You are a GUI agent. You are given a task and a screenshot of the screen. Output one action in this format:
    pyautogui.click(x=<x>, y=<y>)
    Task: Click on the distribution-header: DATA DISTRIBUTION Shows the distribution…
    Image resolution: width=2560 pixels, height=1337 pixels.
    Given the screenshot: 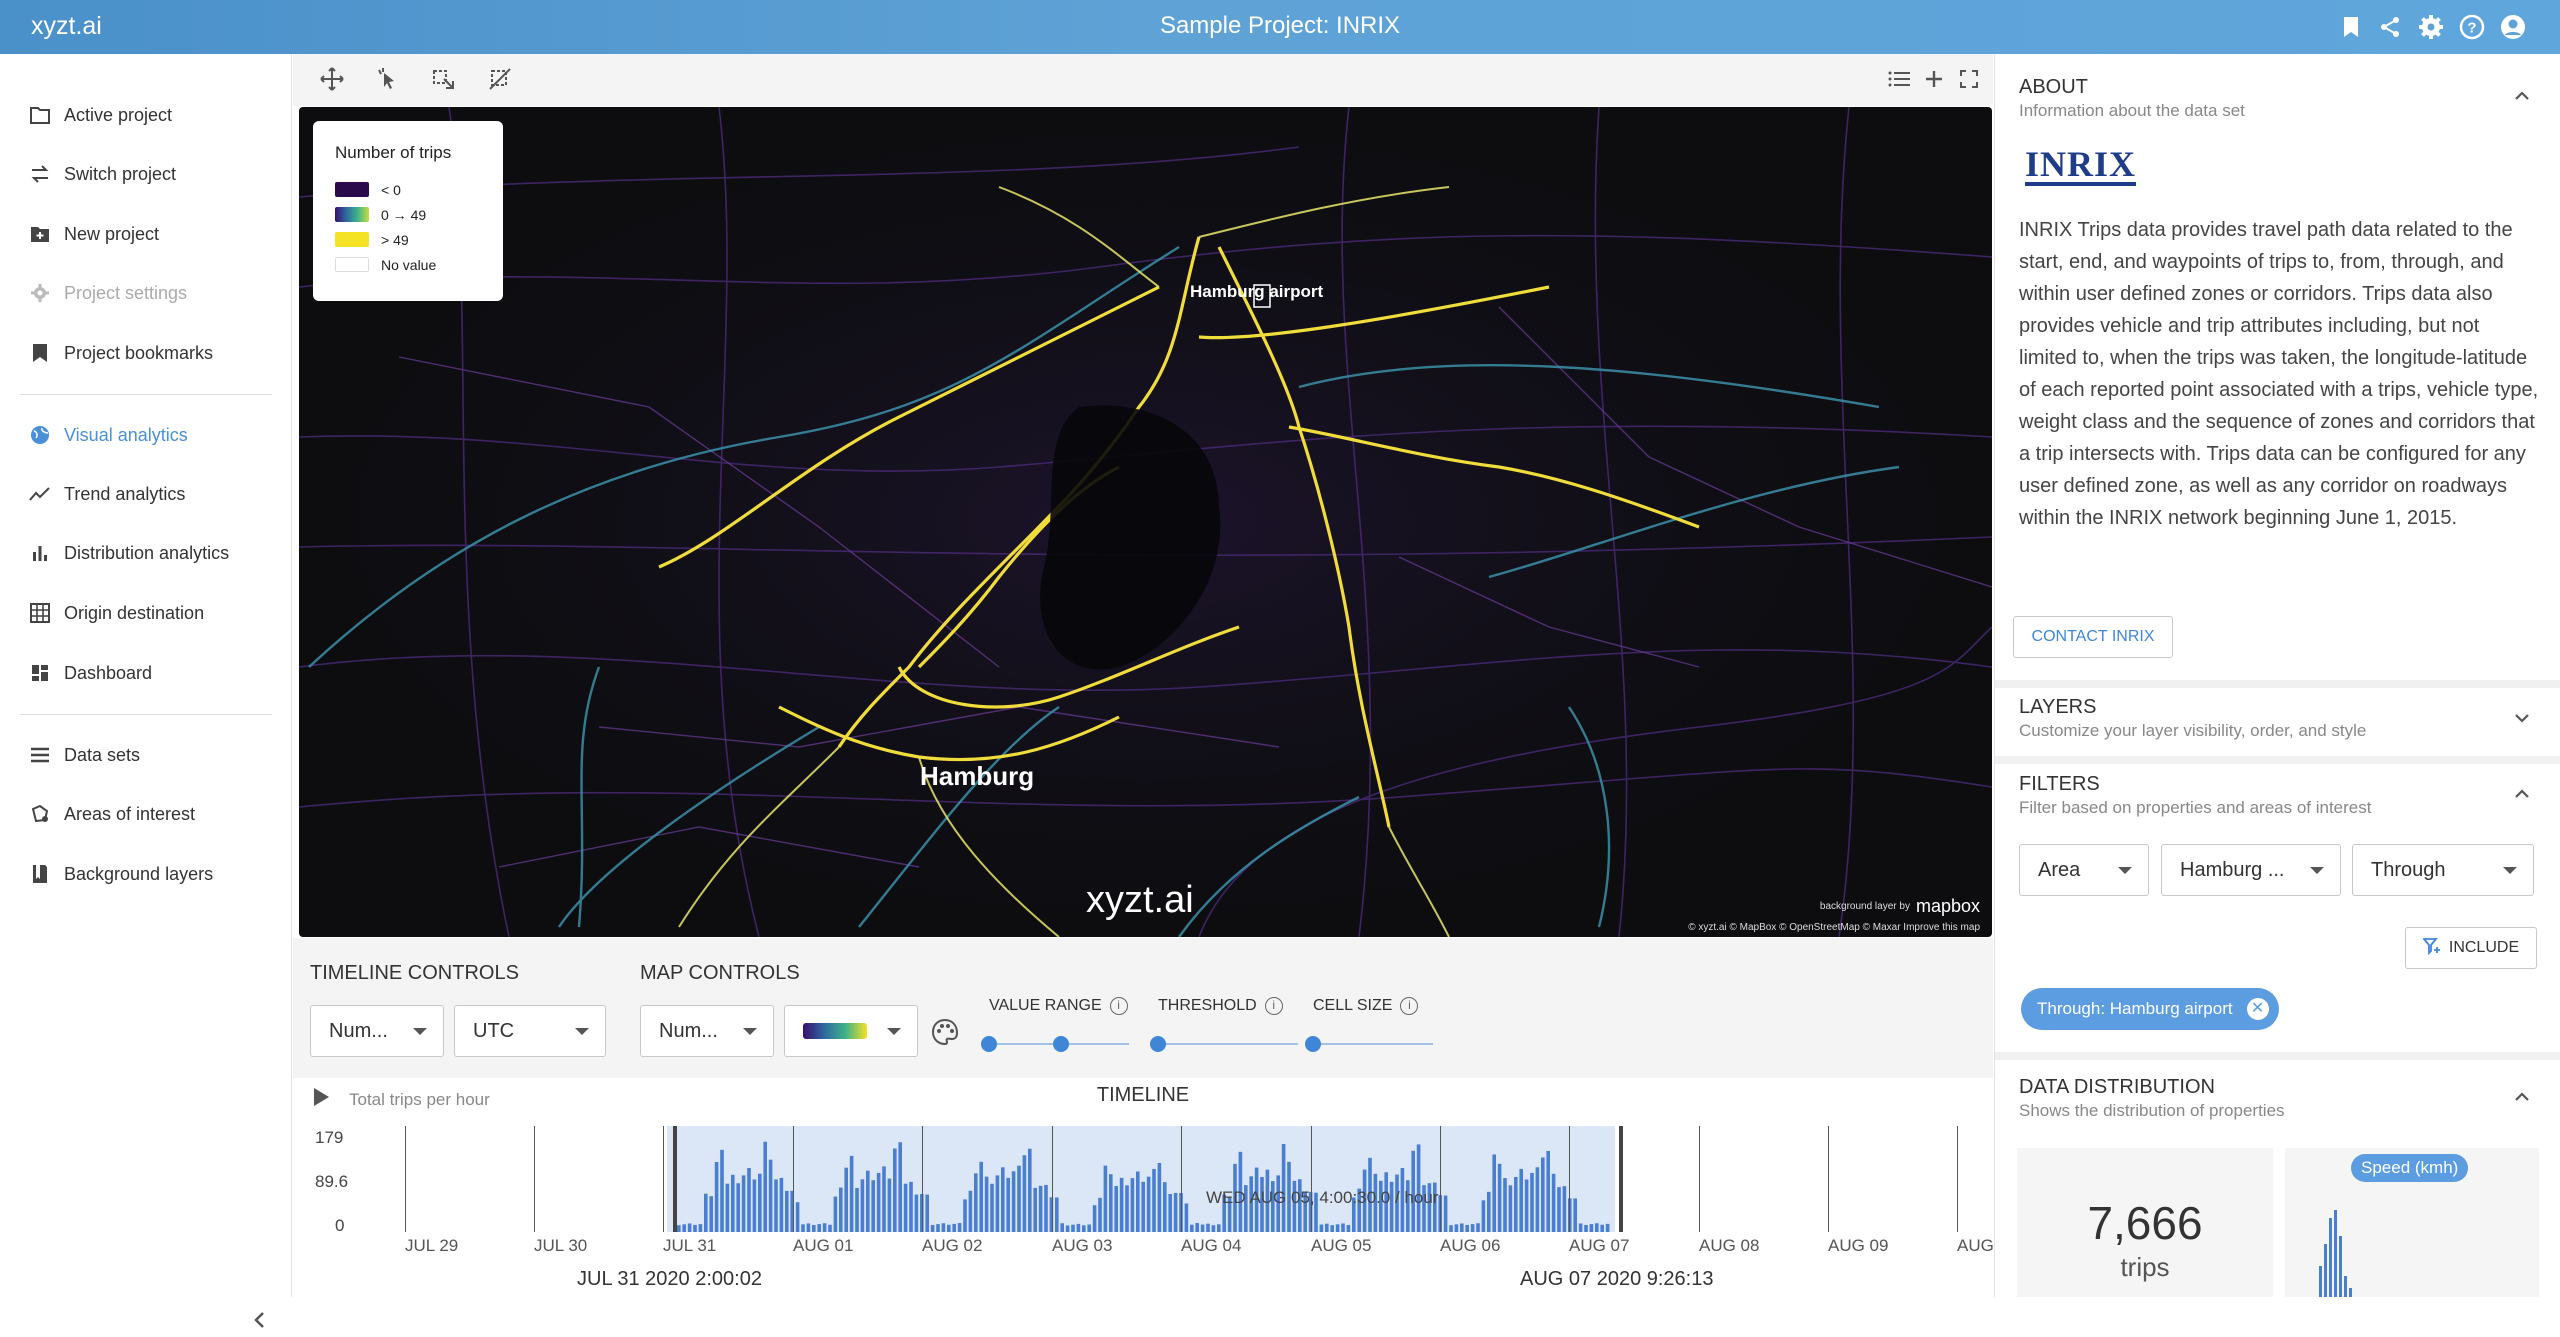 What is the action you would take?
    pyautogui.click(x=2152, y=1098)
    